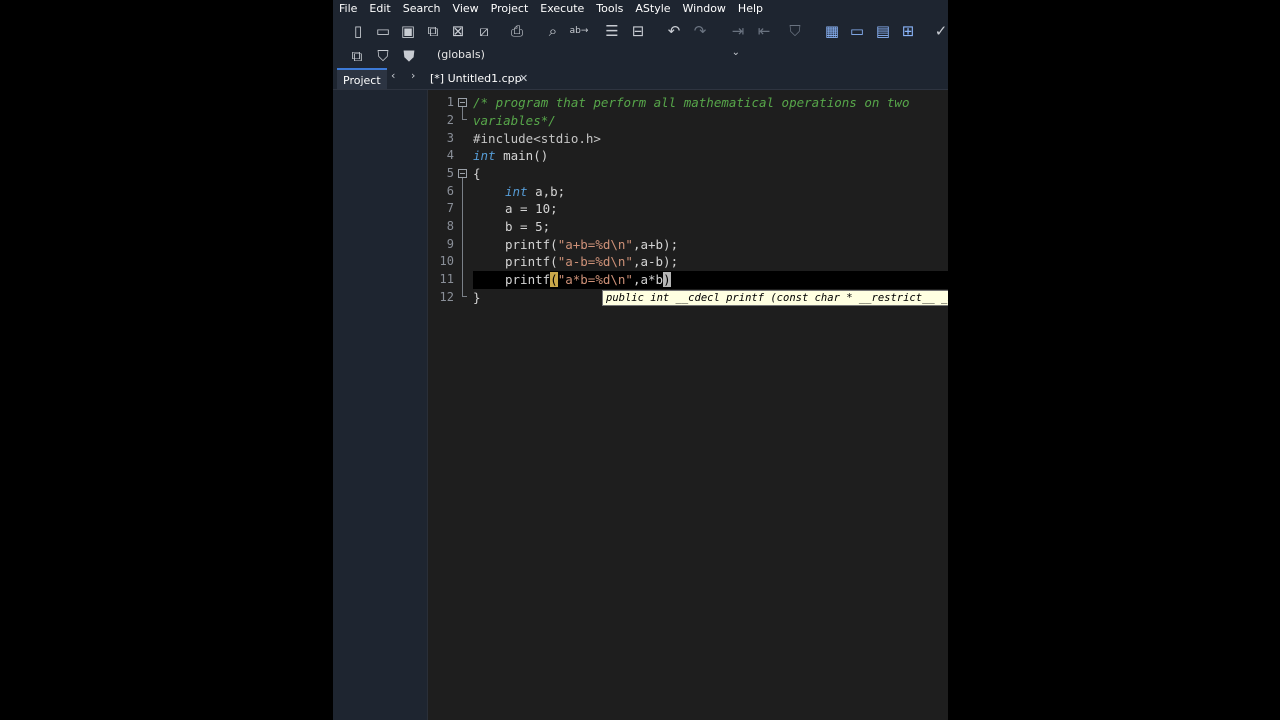  Describe the element at coordinates (393, 75) in the screenshot. I see `chevron-left-icon: ‹` at that location.